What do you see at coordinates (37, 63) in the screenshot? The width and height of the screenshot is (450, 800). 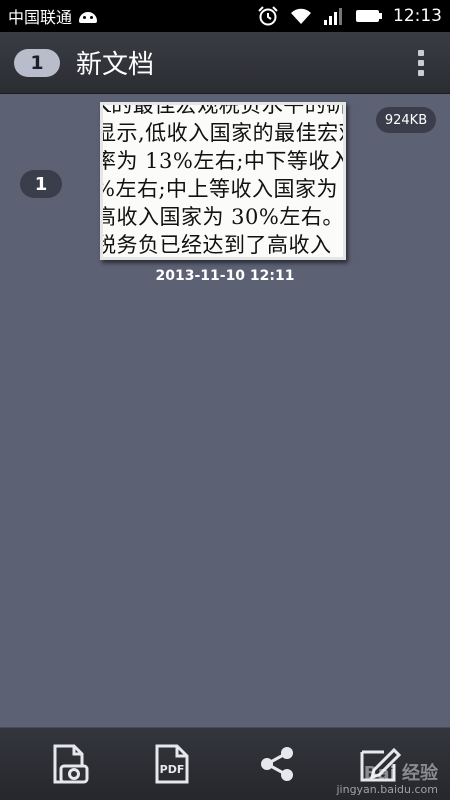 I see `page-count-badge: 1` at bounding box center [37, 63].